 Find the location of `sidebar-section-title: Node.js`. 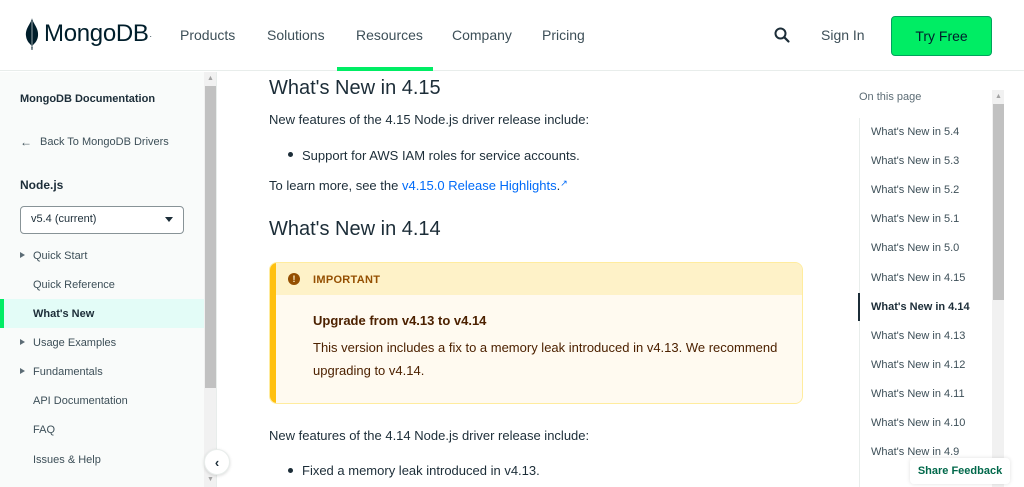

sidebar-section-title: Node.js is located at coordinates (42, 185).